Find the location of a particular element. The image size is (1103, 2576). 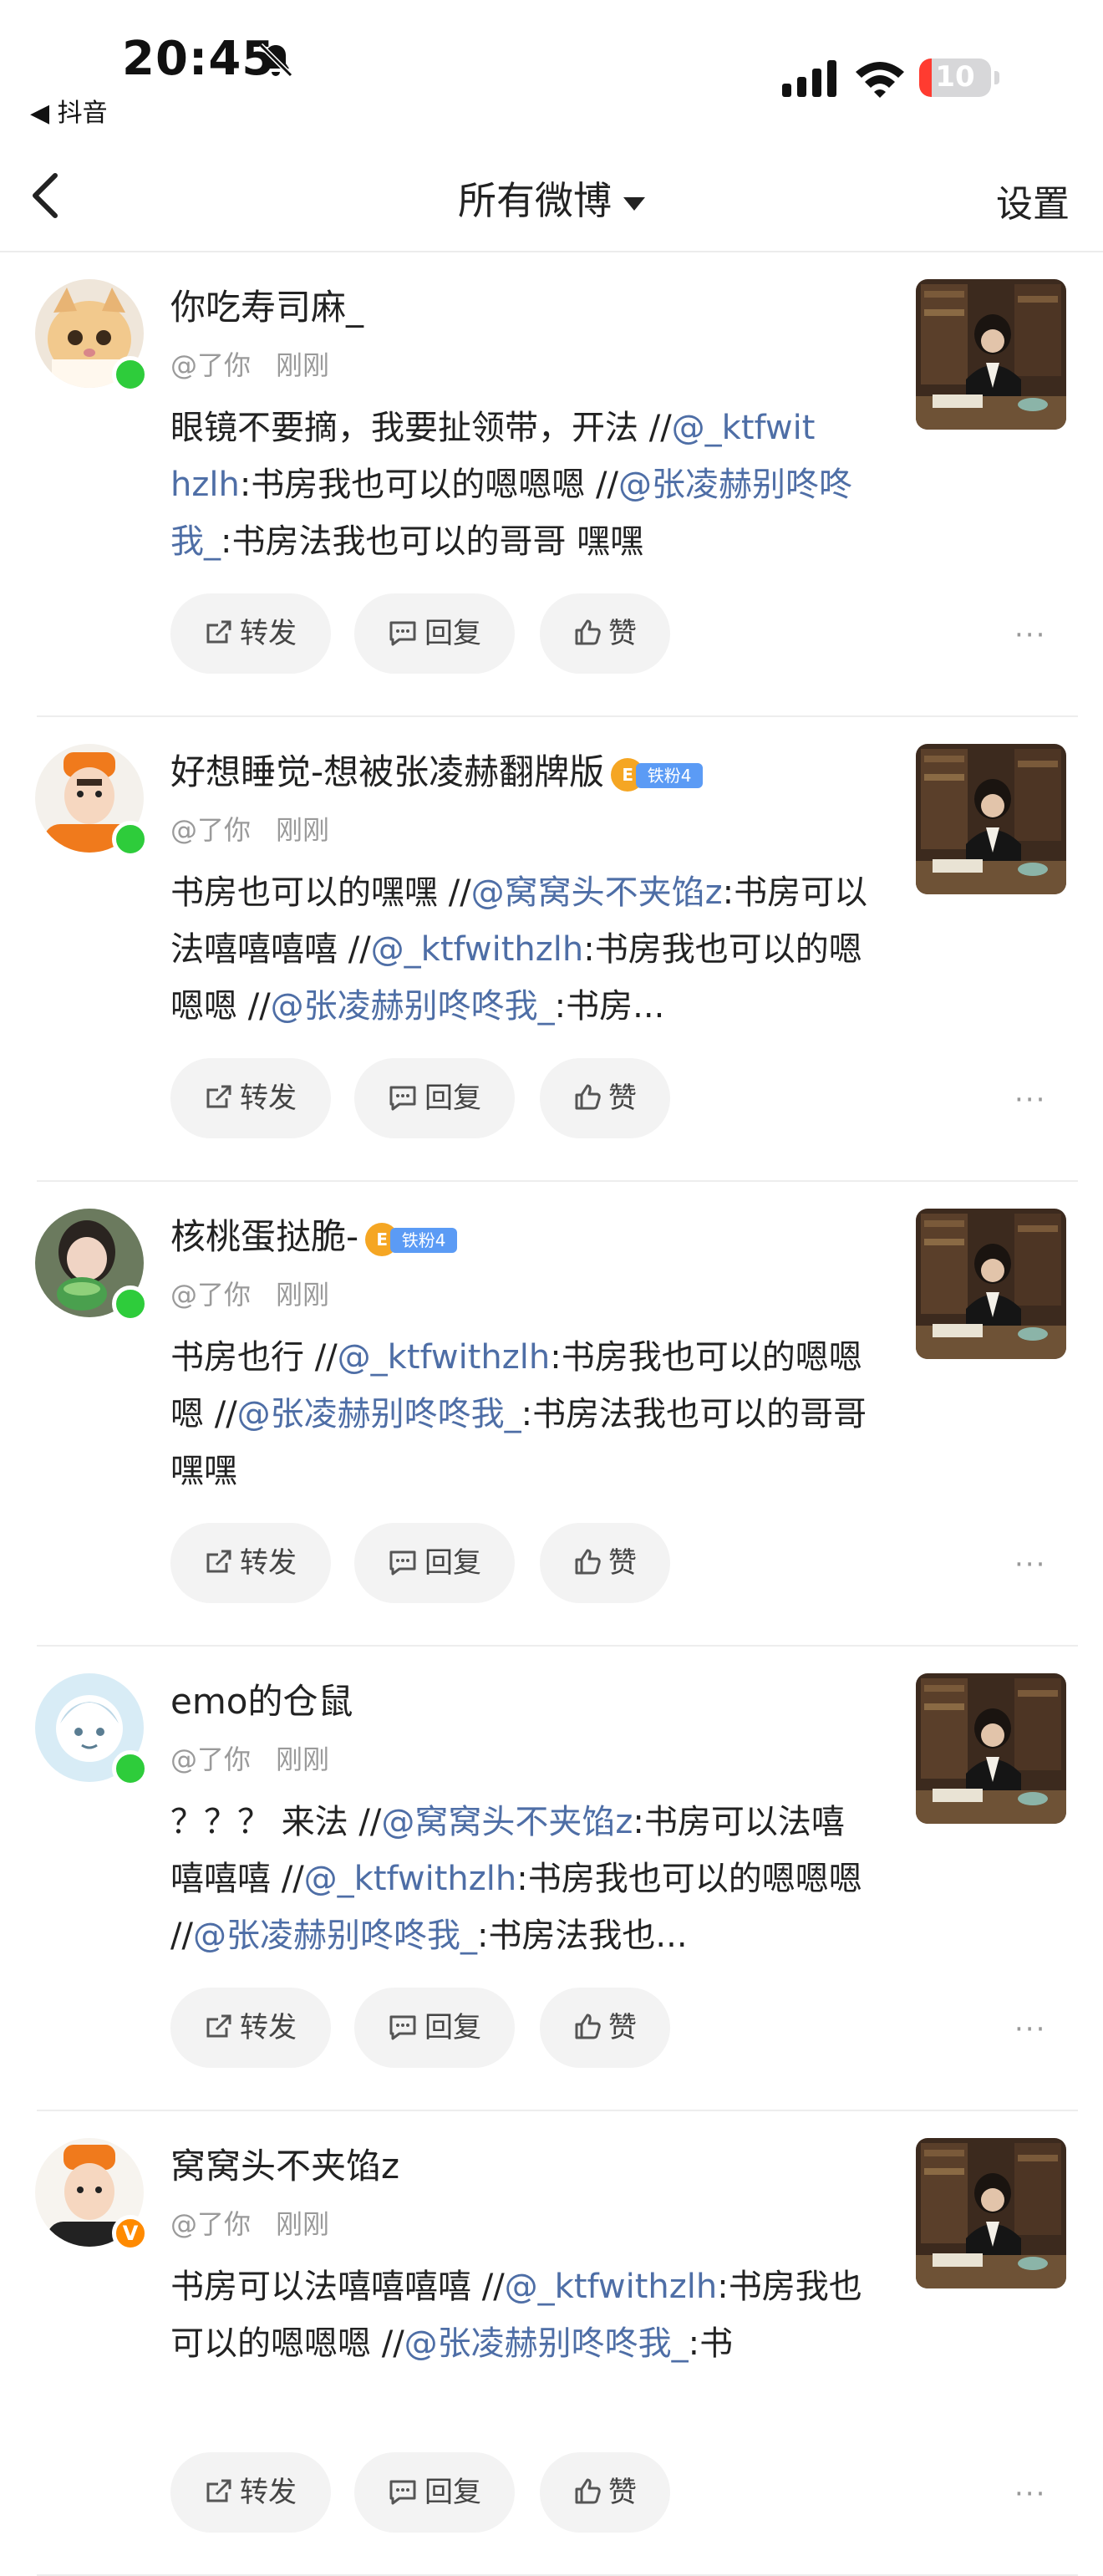

battery-level: 10 is located at coordinates (955, 77).